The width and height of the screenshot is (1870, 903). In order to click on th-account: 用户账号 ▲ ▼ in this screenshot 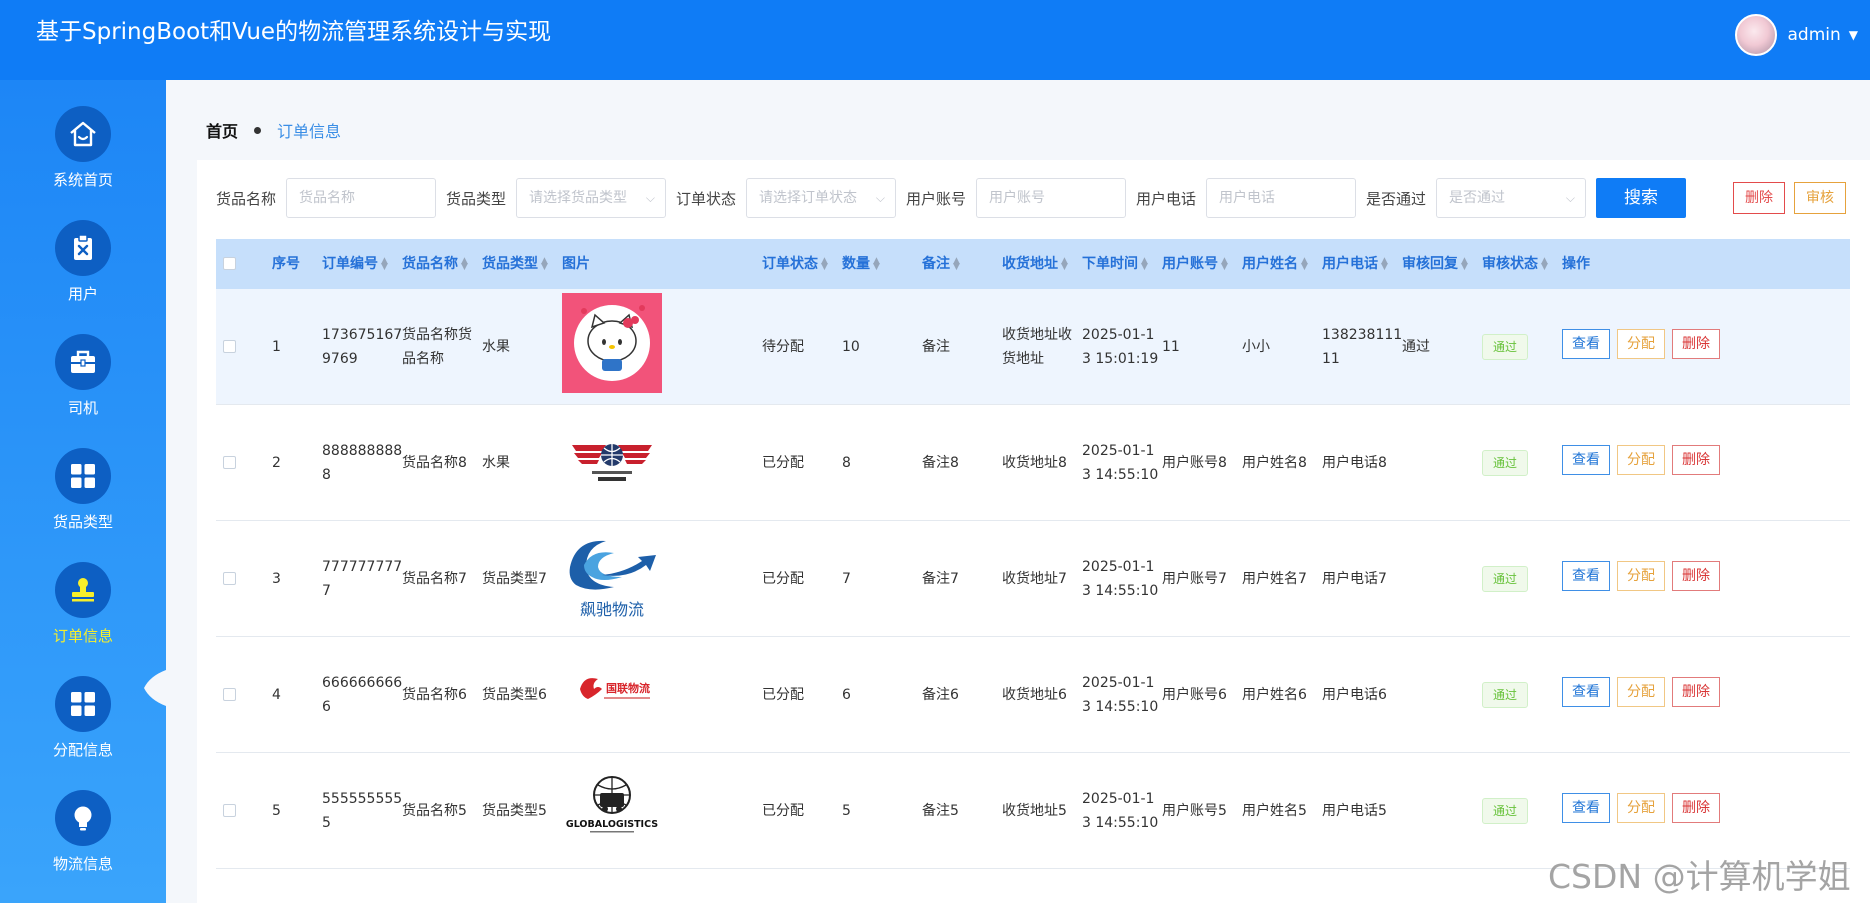, I will do `click(1195, 264)`.